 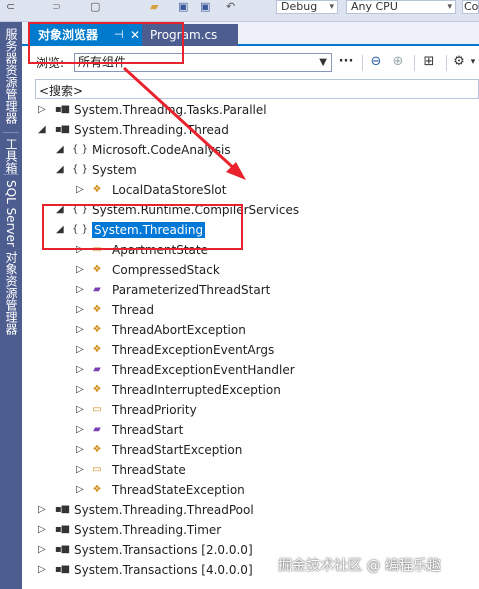 What do you see at coordinates (97, 289) in the screenshot?
I see `delegate-icon: ▰` at bounding box center [97, 289].